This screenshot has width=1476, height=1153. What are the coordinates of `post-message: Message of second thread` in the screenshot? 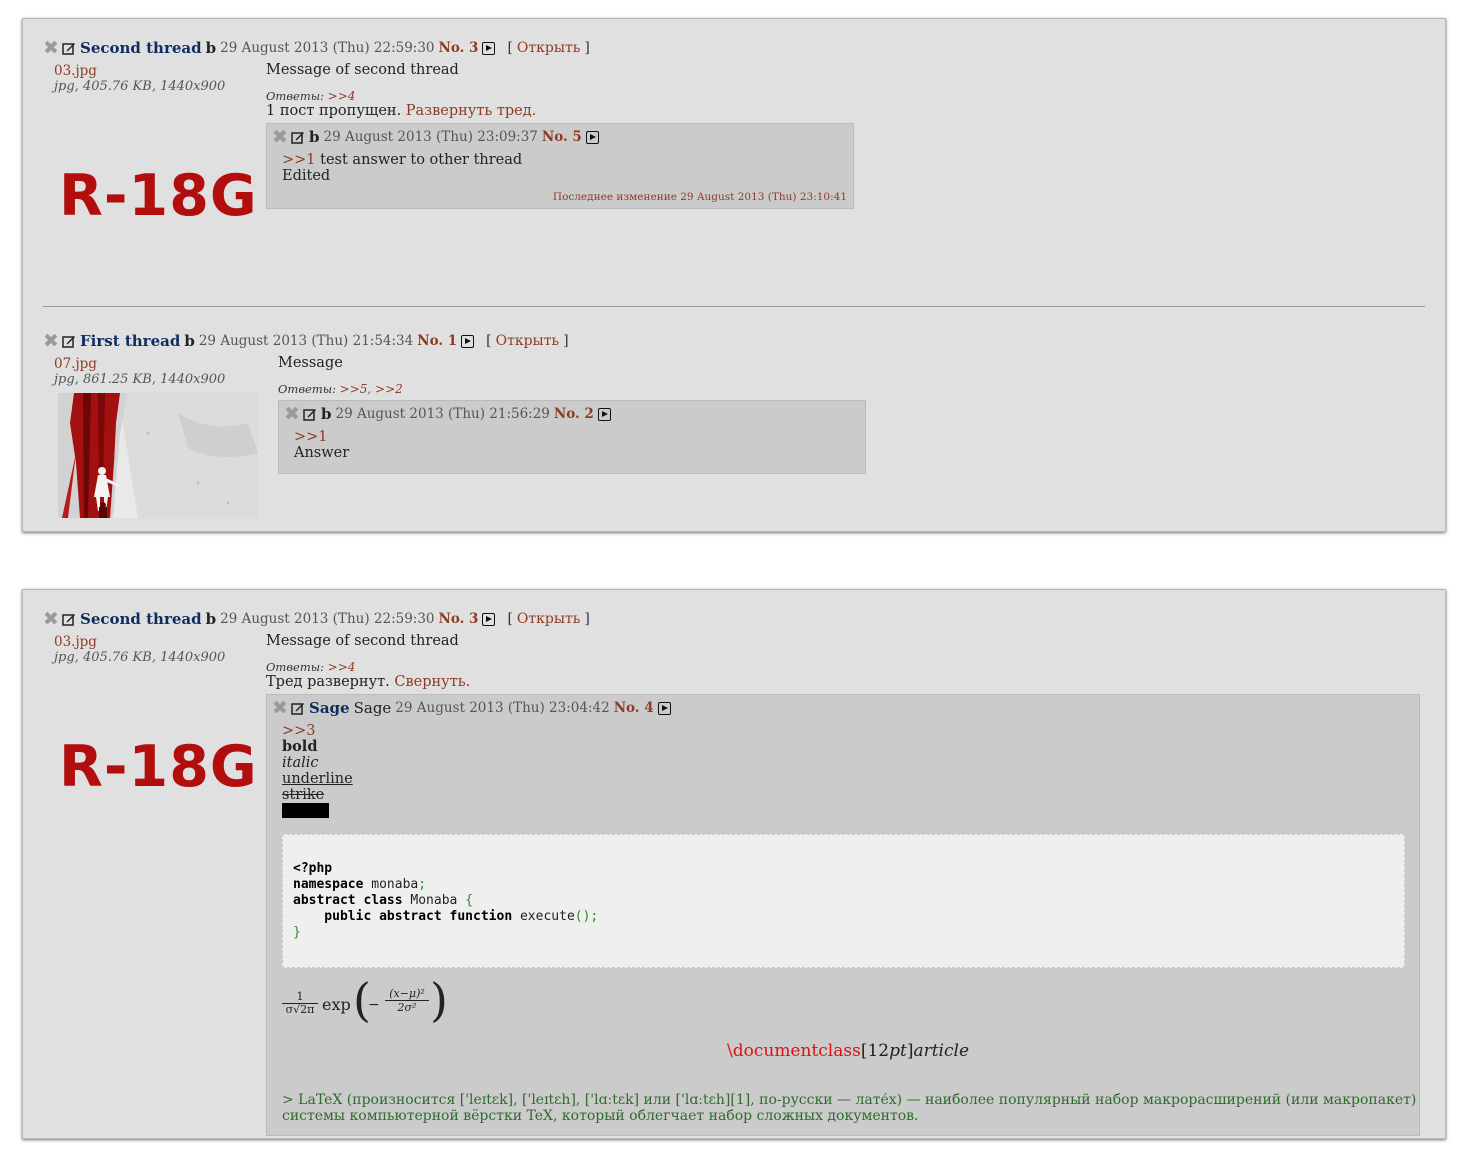 It's located at (362, 641).